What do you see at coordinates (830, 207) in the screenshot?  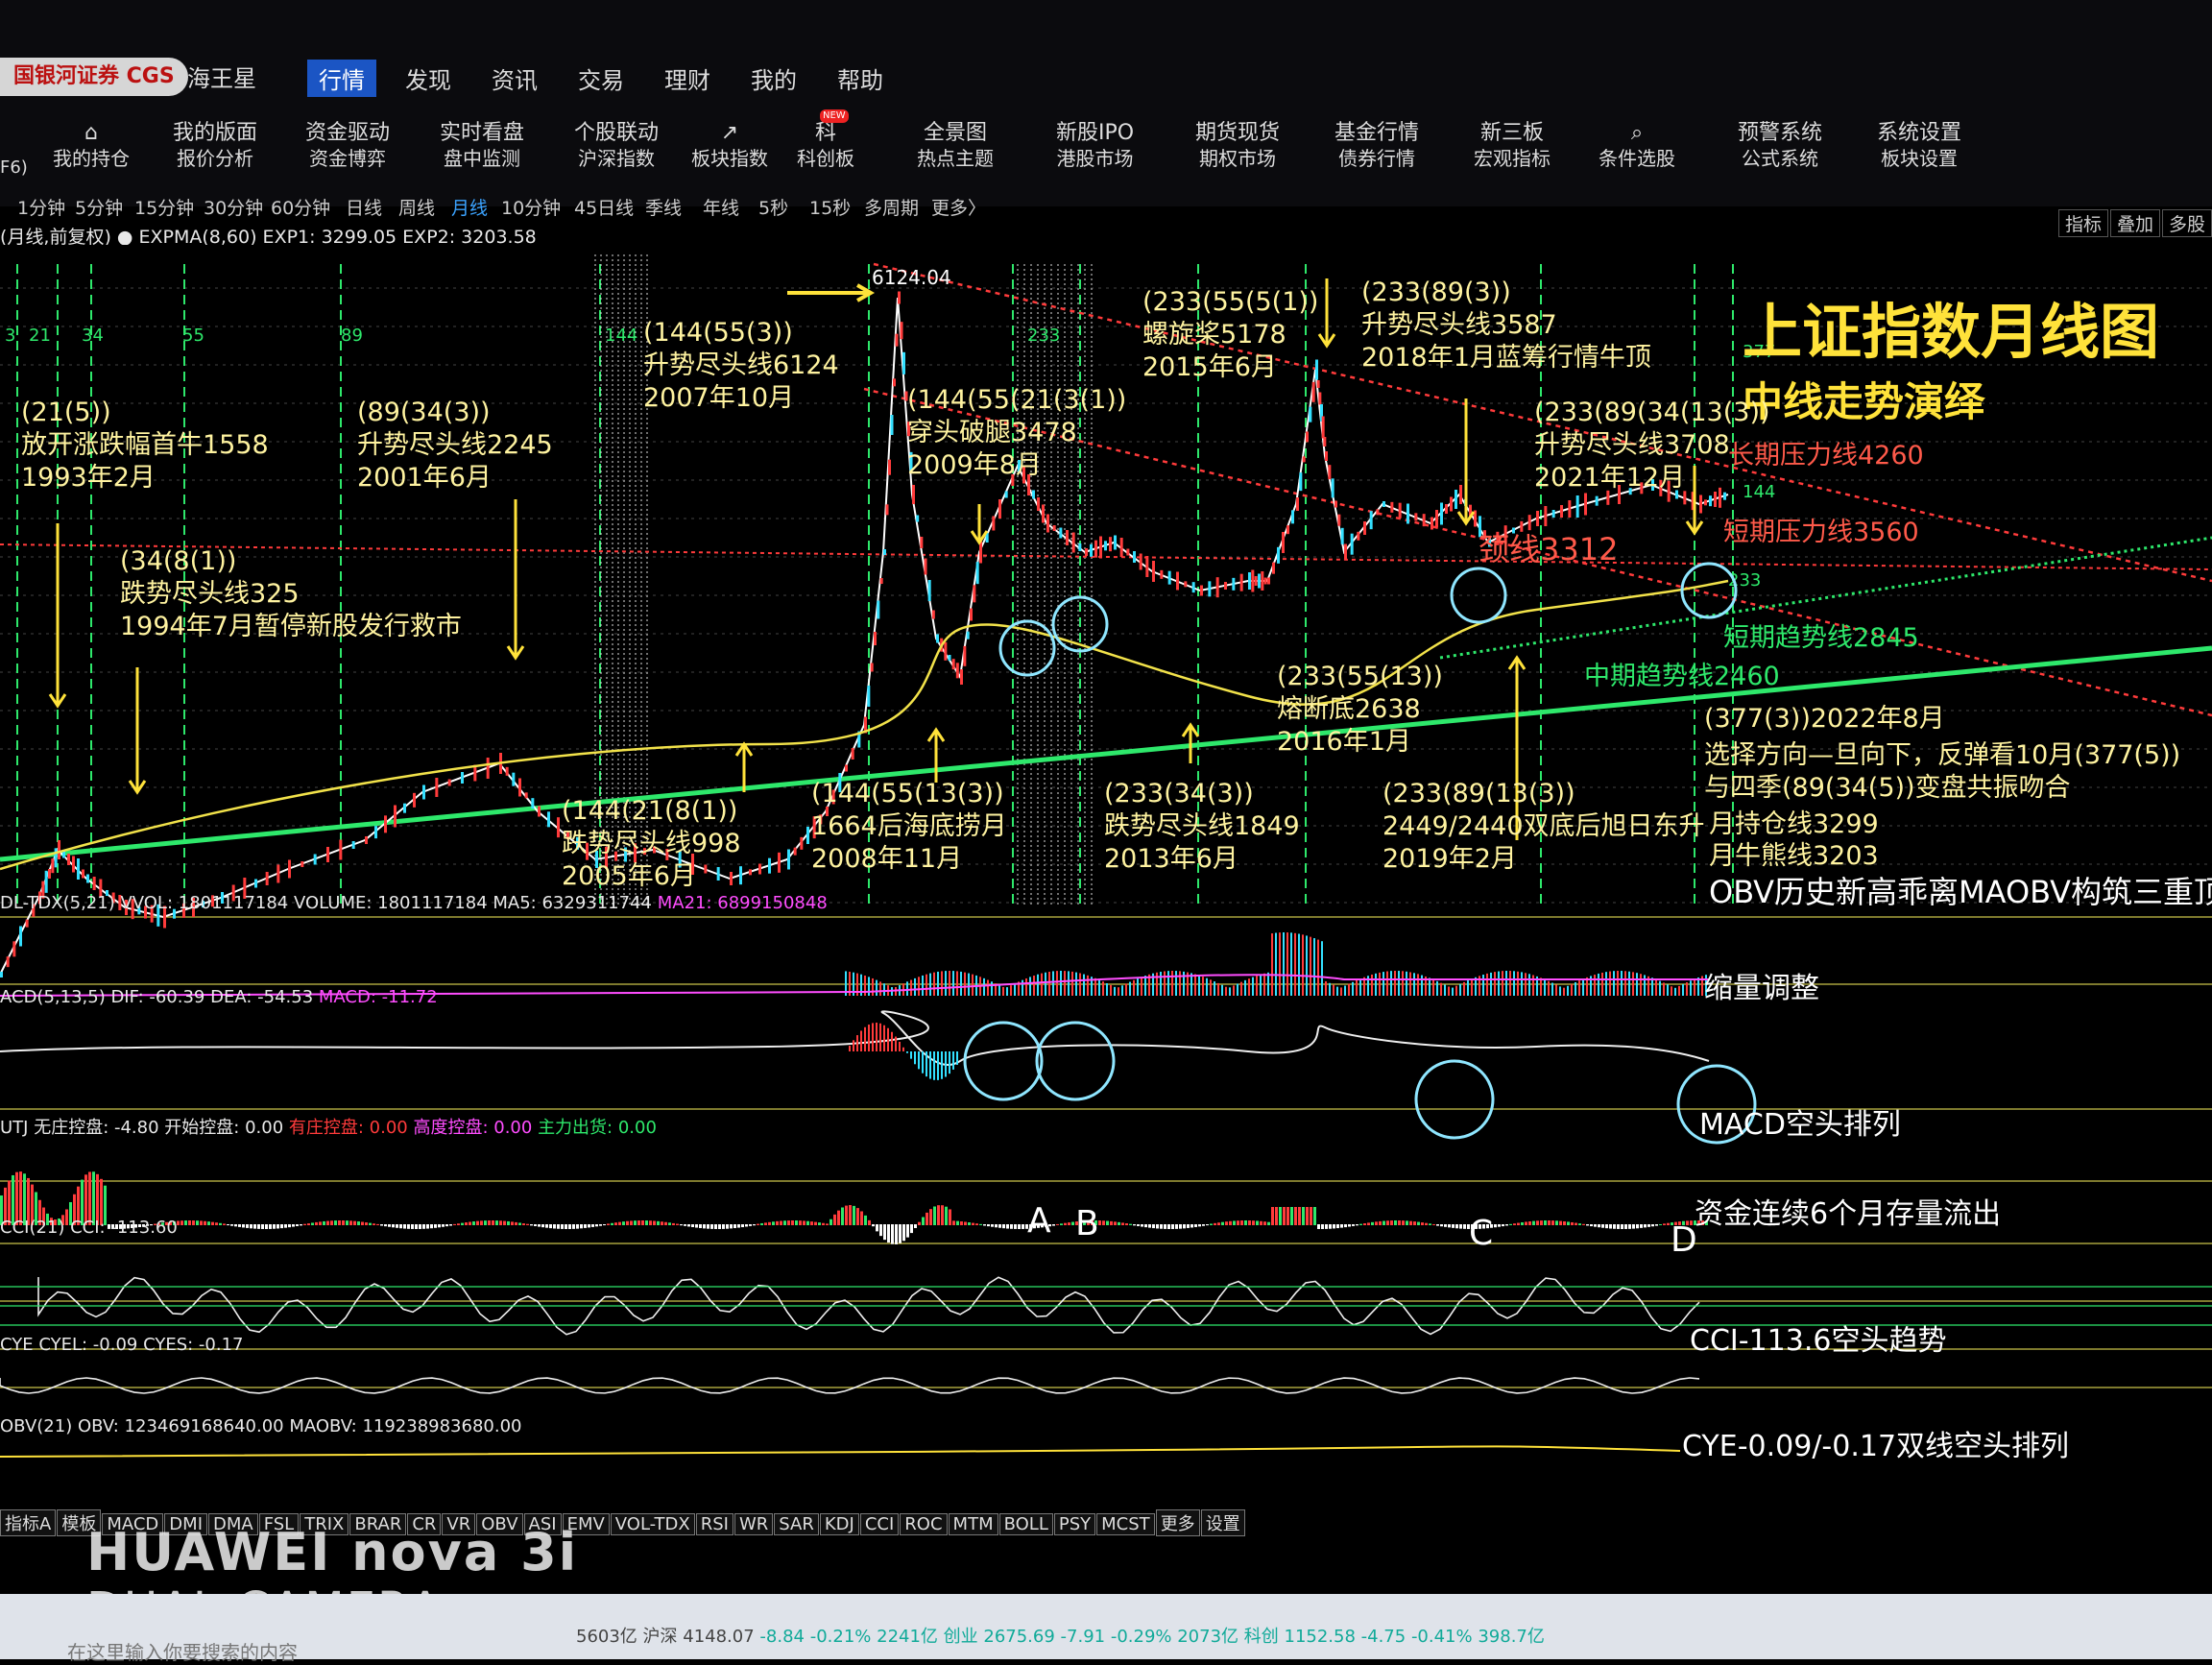 I see `period-tab: 15秒` at bounding box center [830, 207].